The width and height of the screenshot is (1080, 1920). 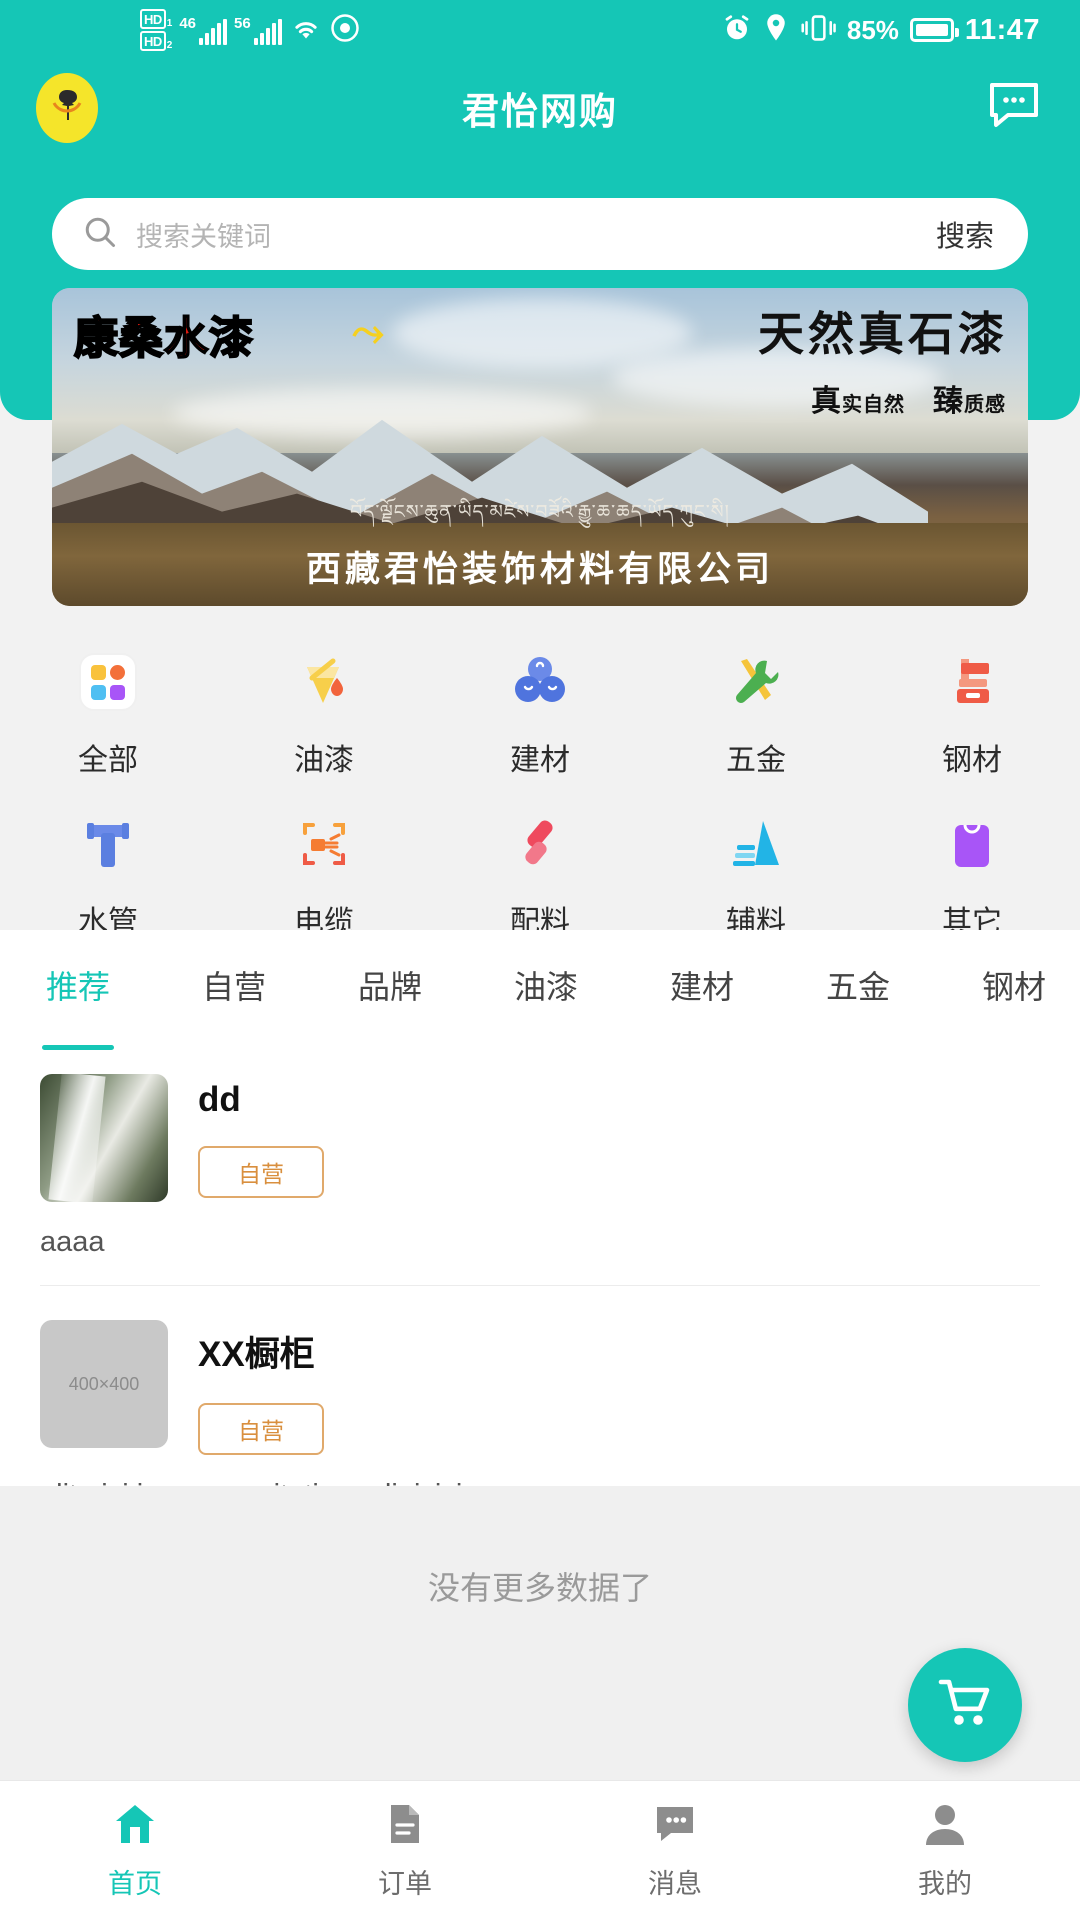 I want to click on tab-recommend: 推荐, so click(x=78, y=969).